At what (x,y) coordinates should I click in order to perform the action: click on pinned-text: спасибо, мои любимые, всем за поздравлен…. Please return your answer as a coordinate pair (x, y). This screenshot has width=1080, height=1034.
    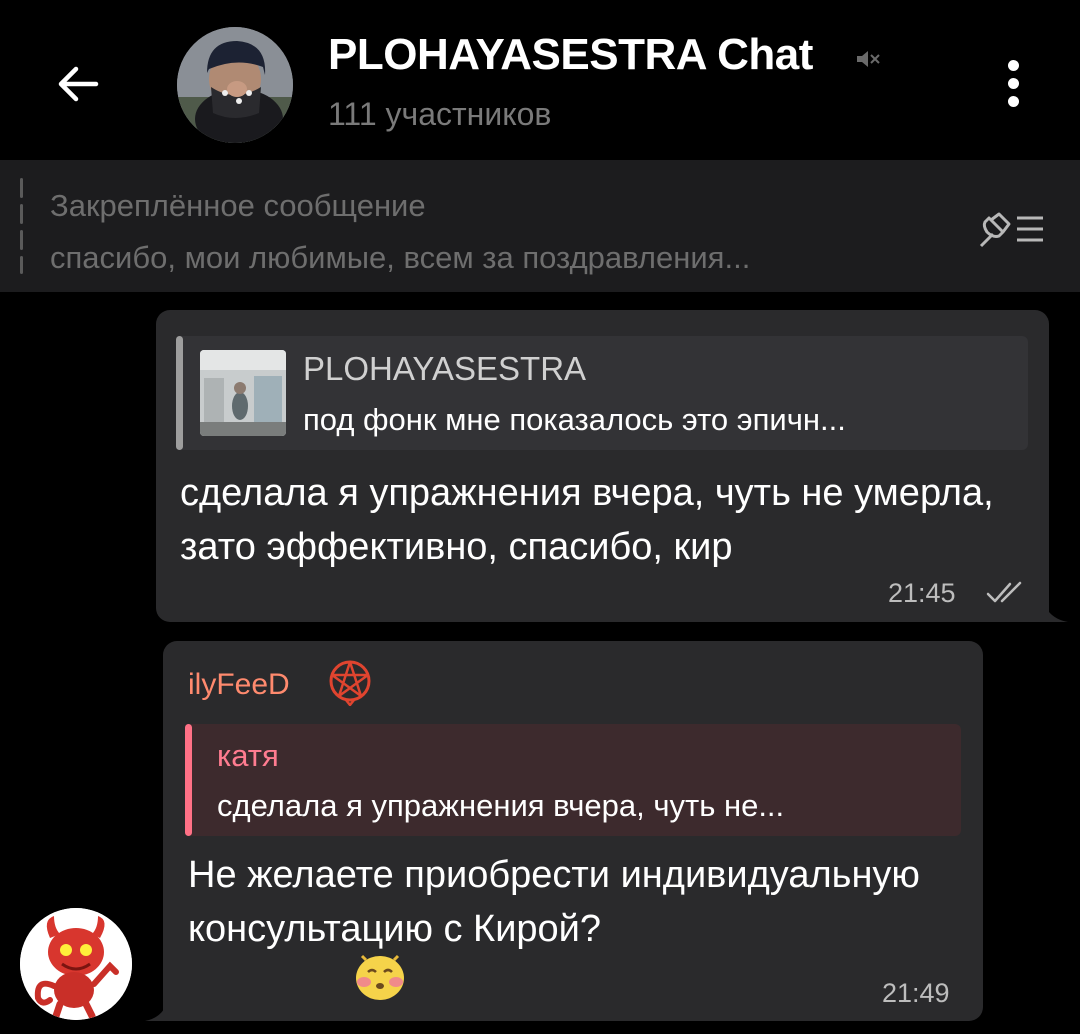
    Looking at the image, I should click on (400, 257).